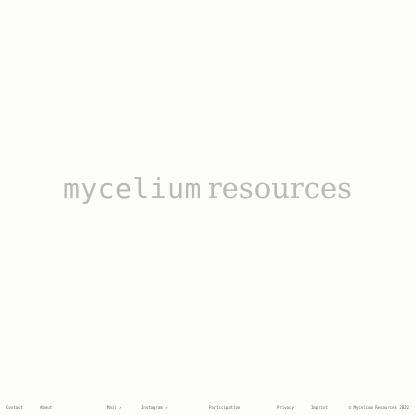  I want to click on copyright-text: © Mycelium Resources 2022, so click(378, 407).